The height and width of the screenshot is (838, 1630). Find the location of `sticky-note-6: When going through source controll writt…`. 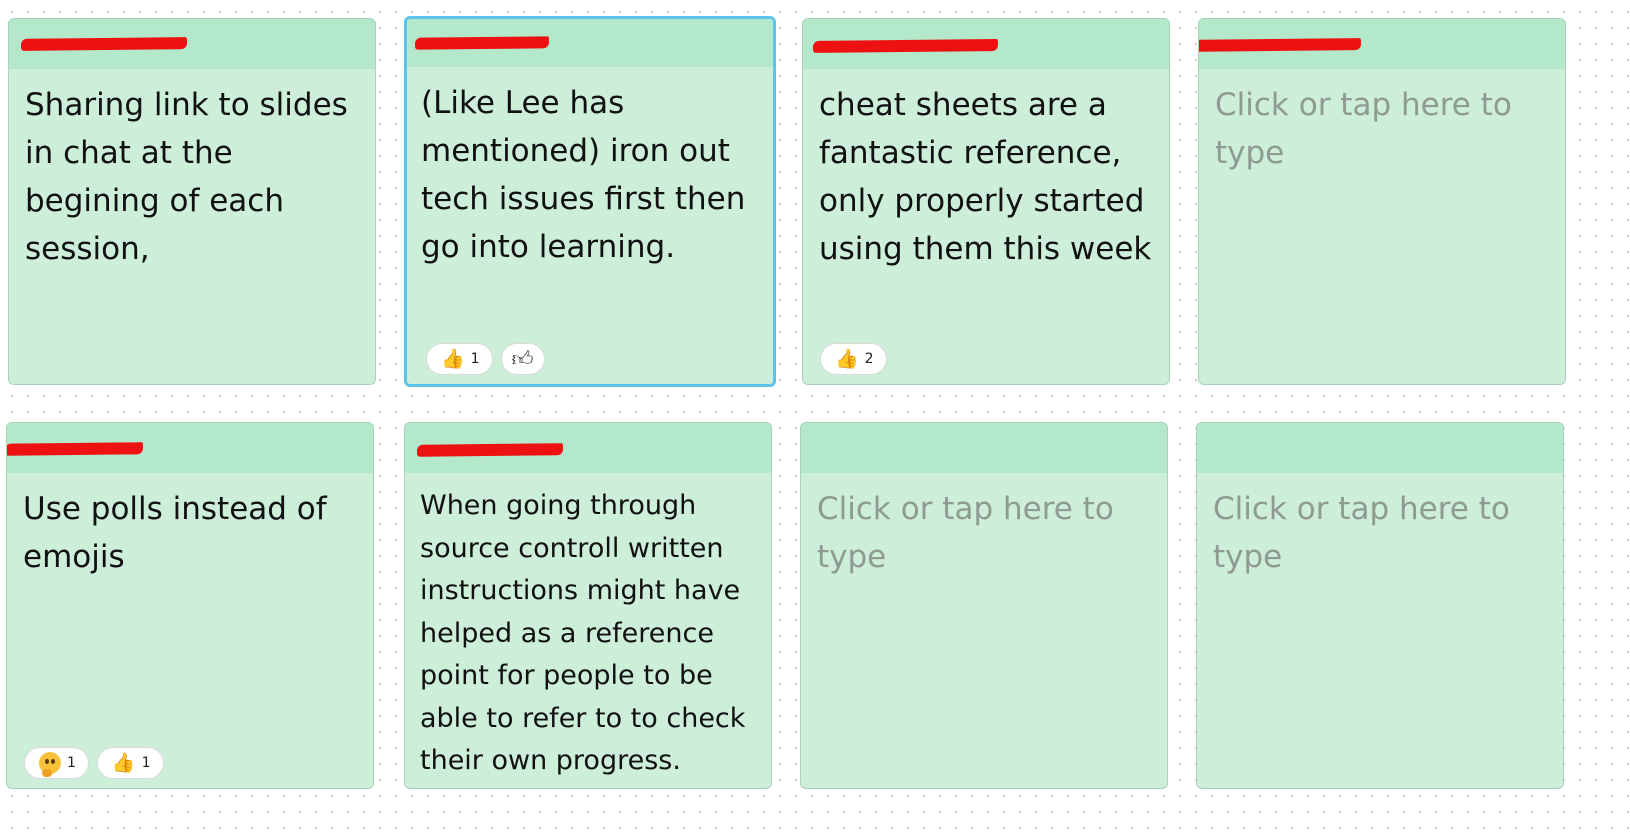

sticky-note-6: When going through source controll writt… is located at coordinates (588, 605).